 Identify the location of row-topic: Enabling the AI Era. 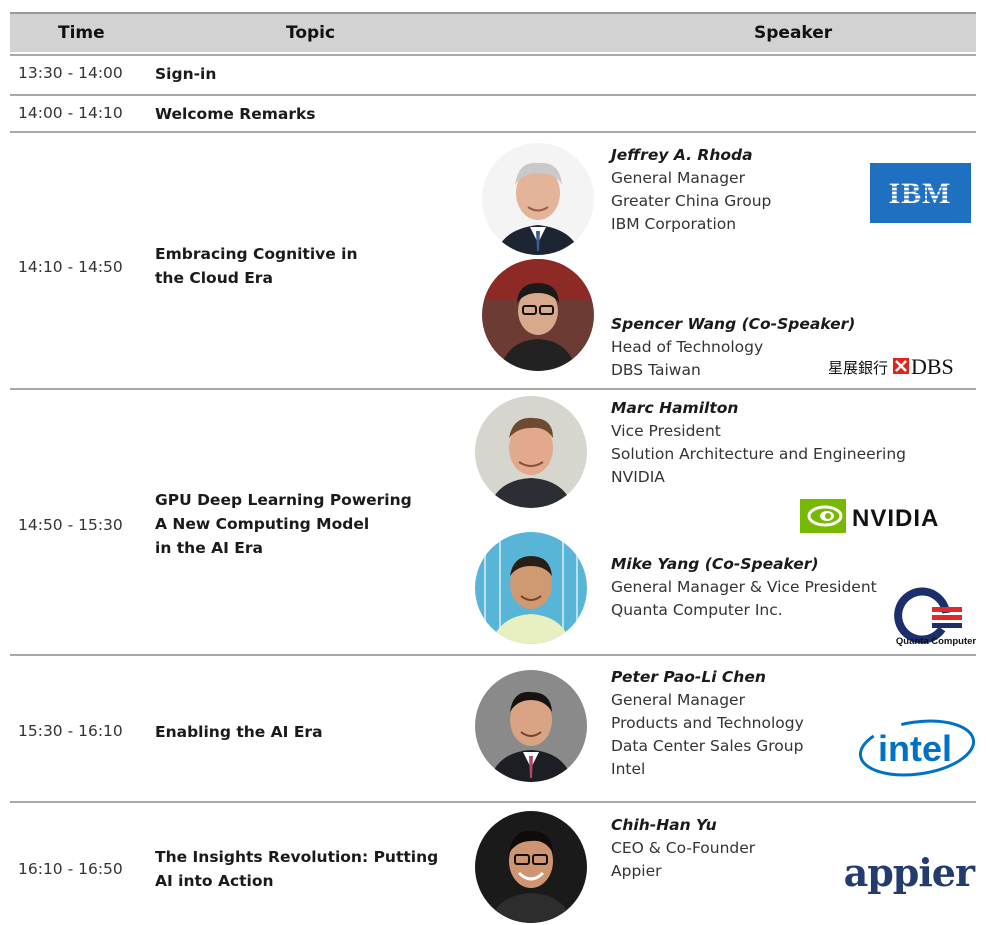
(239, 732).